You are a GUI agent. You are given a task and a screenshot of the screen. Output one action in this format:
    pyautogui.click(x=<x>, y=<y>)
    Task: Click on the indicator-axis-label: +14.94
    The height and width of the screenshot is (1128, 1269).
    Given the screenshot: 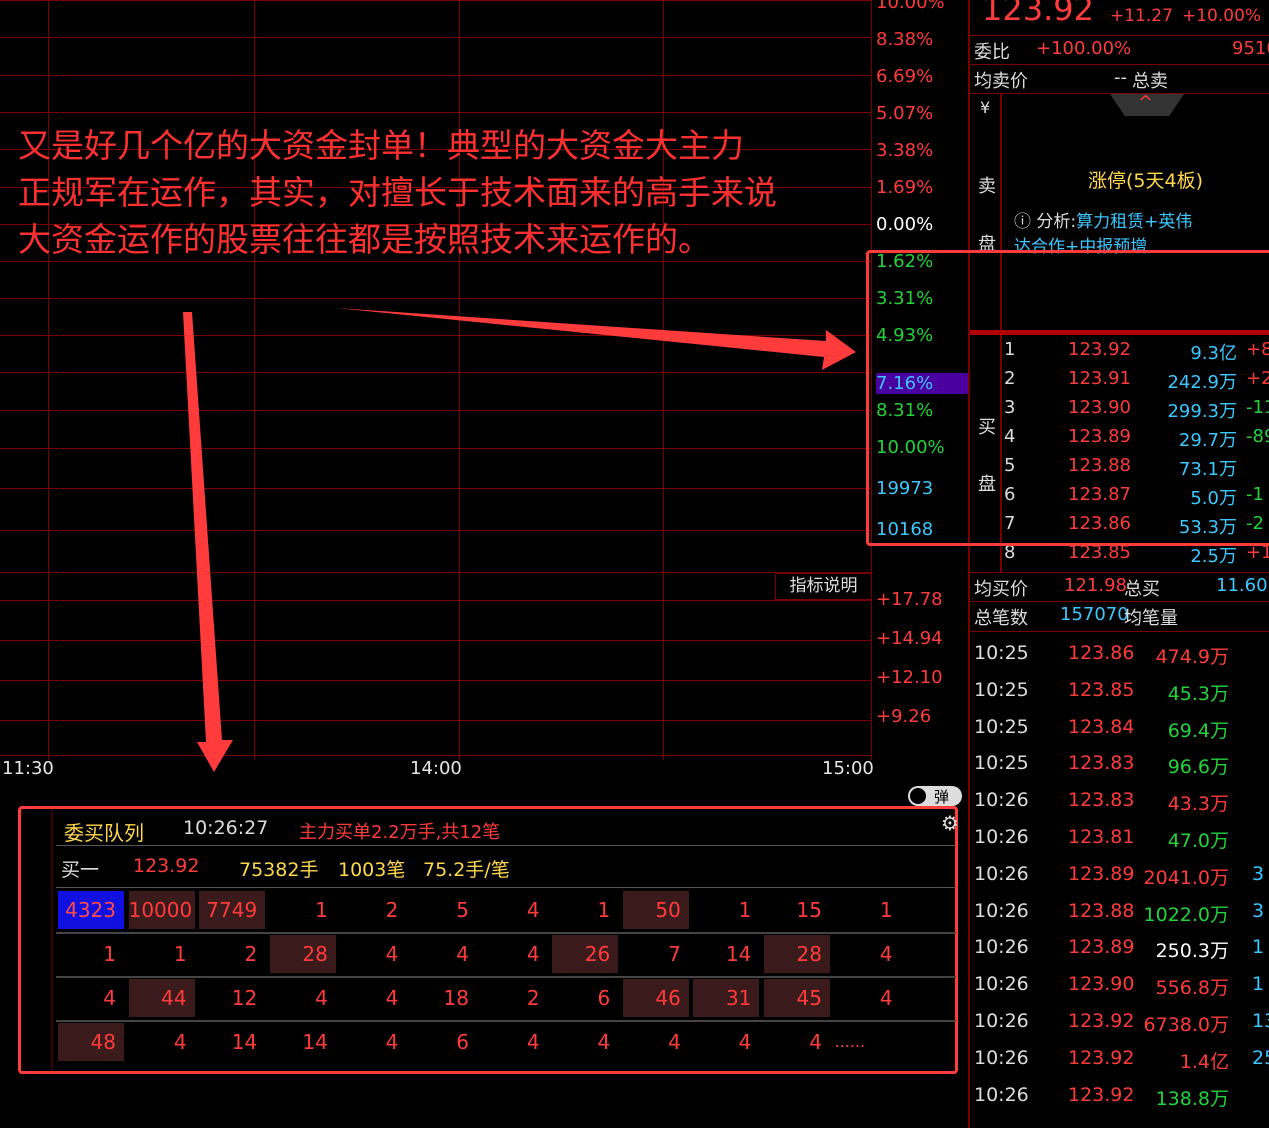 What is the action you would take?
    pyautogui.click(x=909, y=638)
    